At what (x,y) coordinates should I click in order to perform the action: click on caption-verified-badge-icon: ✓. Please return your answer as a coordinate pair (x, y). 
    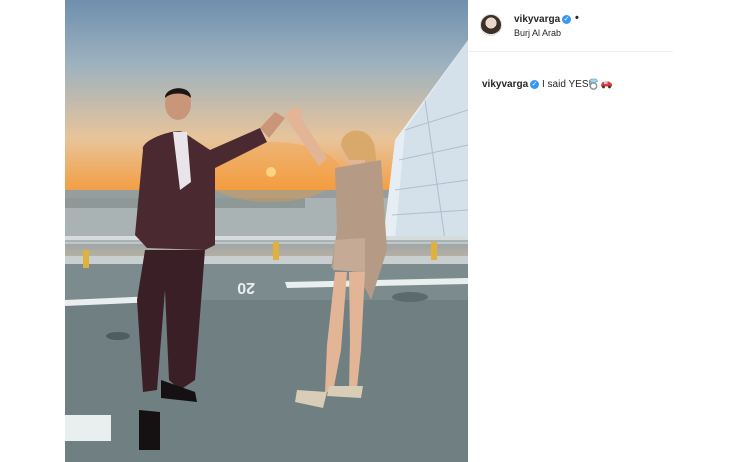
    Looking at the image, I should click on (534, 84).